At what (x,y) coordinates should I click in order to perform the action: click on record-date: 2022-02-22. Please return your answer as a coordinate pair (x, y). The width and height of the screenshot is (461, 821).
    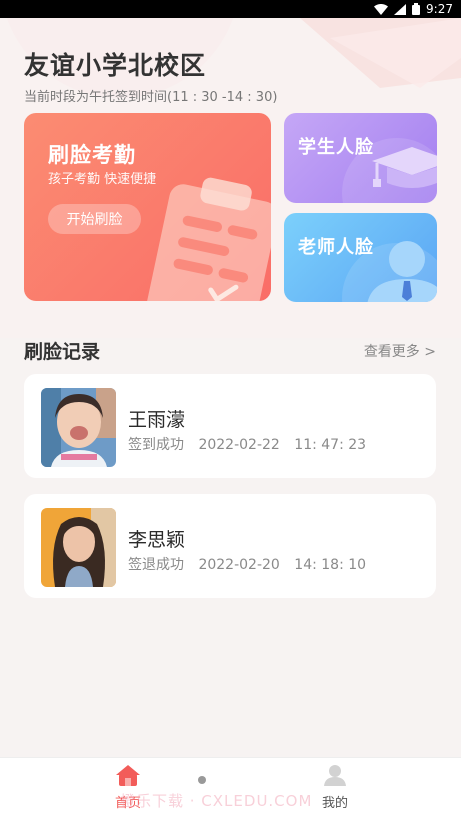
    Looking at the image, I should click on (239, 445).